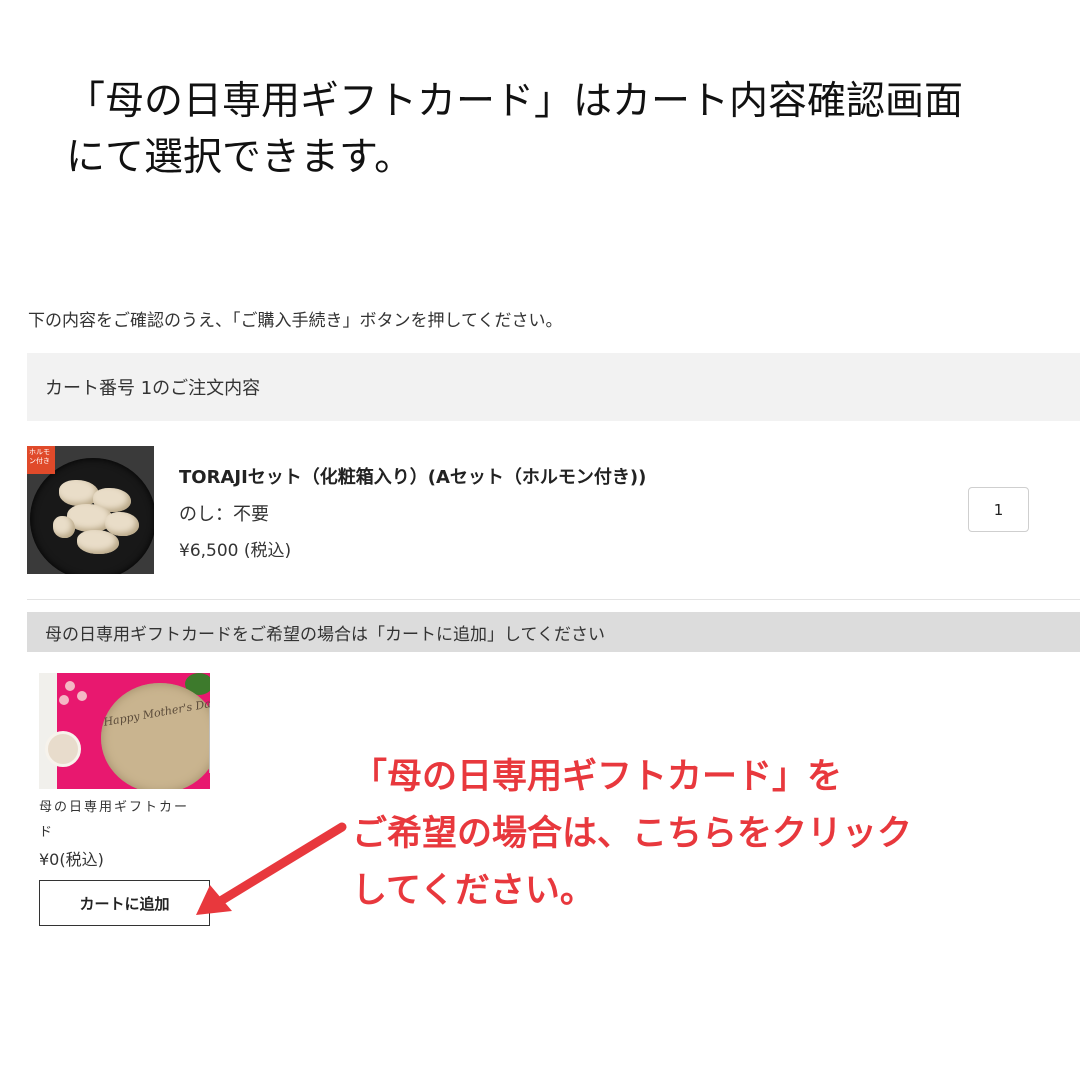 The width and height of the screenshot is (1080, 1080). I want to click on divider, so click(553, 599).